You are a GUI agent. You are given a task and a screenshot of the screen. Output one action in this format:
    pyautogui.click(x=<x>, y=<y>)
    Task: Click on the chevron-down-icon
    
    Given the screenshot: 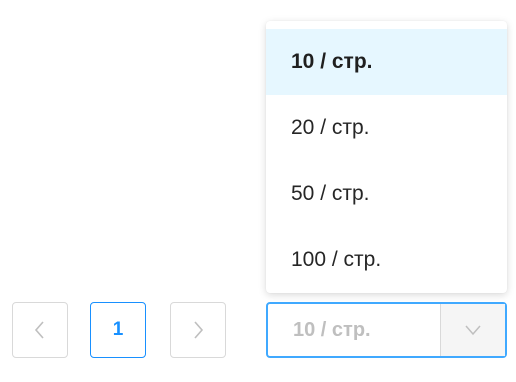 What is the action you would take?
    pyautogui.click(x=473, y=330)
    